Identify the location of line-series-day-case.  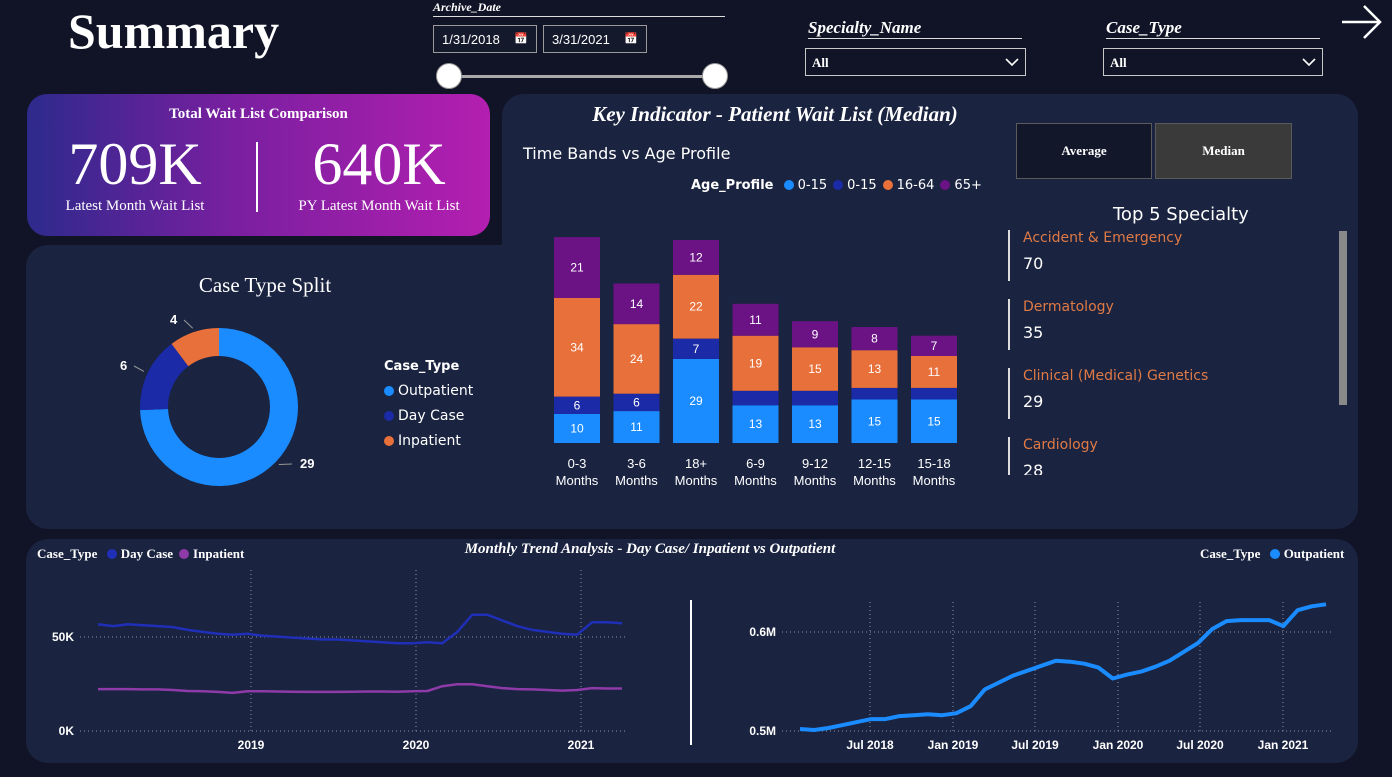
(360, 629).